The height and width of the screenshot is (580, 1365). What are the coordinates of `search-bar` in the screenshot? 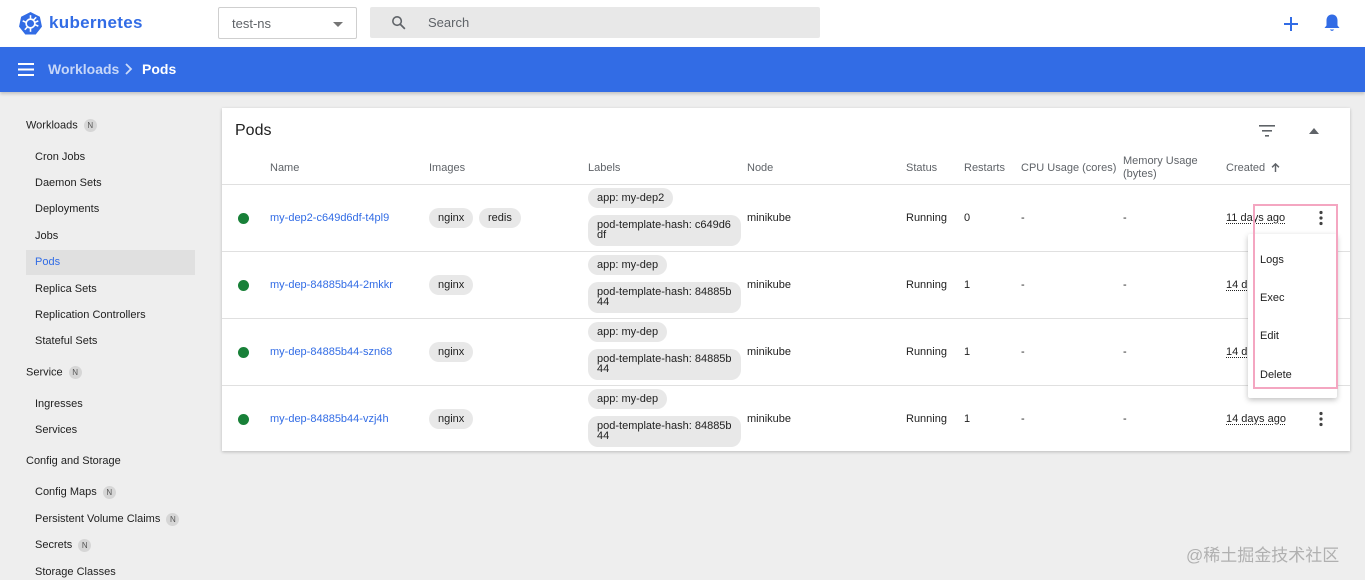 It's located at (595, 22).